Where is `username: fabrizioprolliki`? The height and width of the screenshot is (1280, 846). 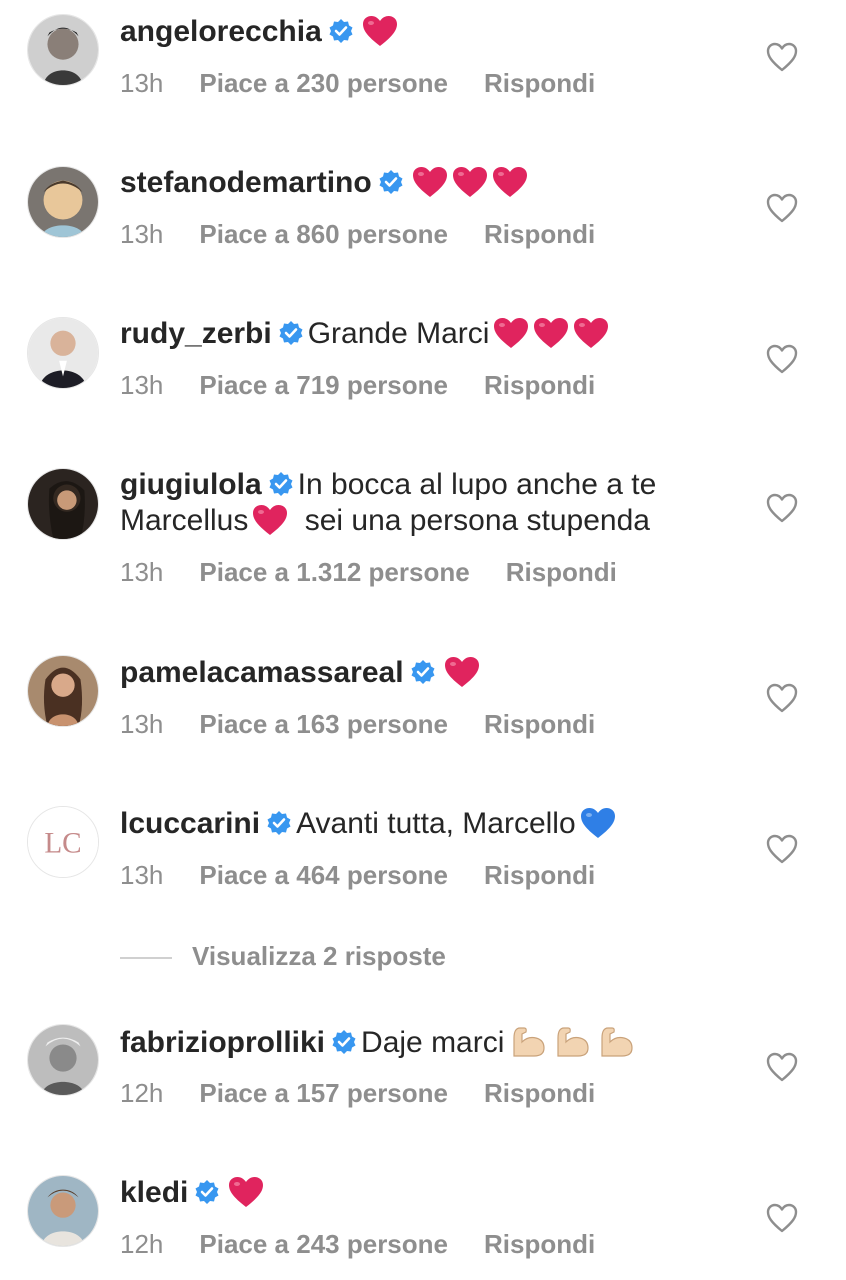 username: fabrizioprolliki is located at coordinates (222, 1042).